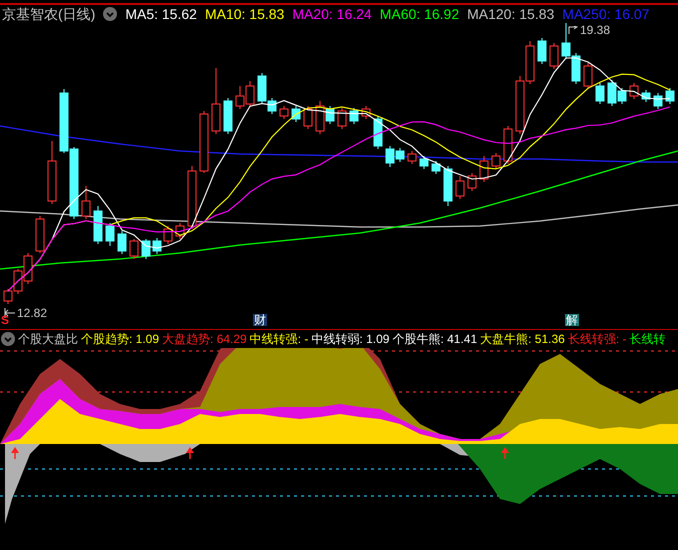 The height and width of the screenshot is (550, 678). I want to click on ma-legend-item: MA250: 16.07, so click(606, 14).